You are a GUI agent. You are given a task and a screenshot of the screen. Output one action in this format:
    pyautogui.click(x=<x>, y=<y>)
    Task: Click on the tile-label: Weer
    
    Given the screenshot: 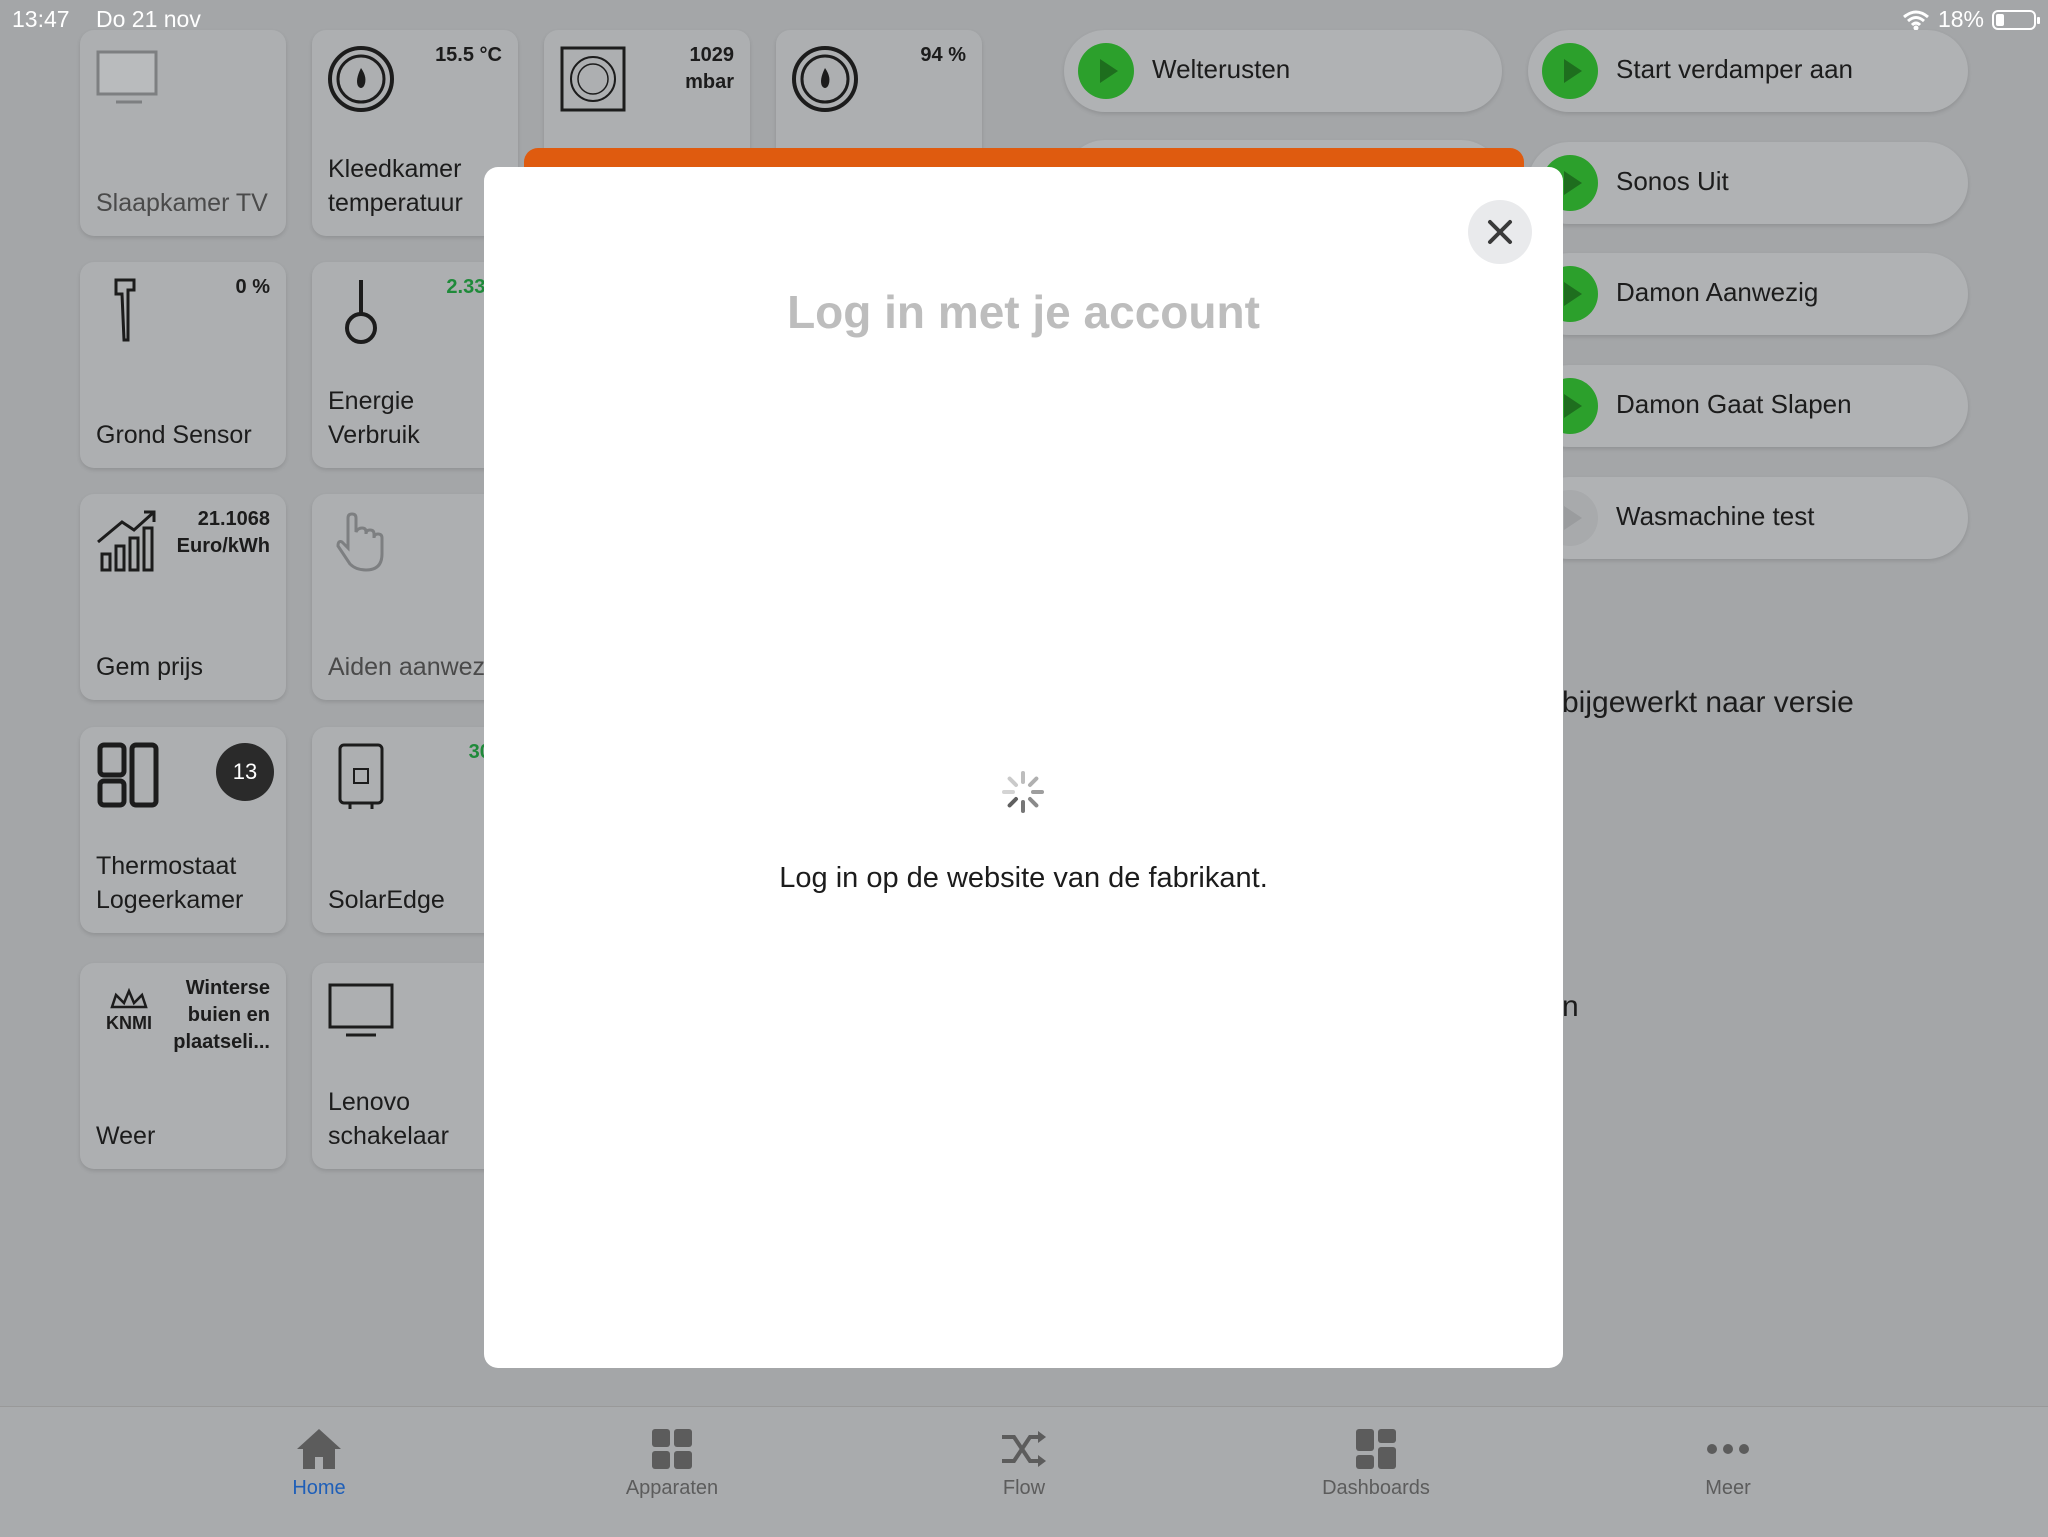 What is the action you would take?
    pyautogui.click(x=126, y=1136)
    